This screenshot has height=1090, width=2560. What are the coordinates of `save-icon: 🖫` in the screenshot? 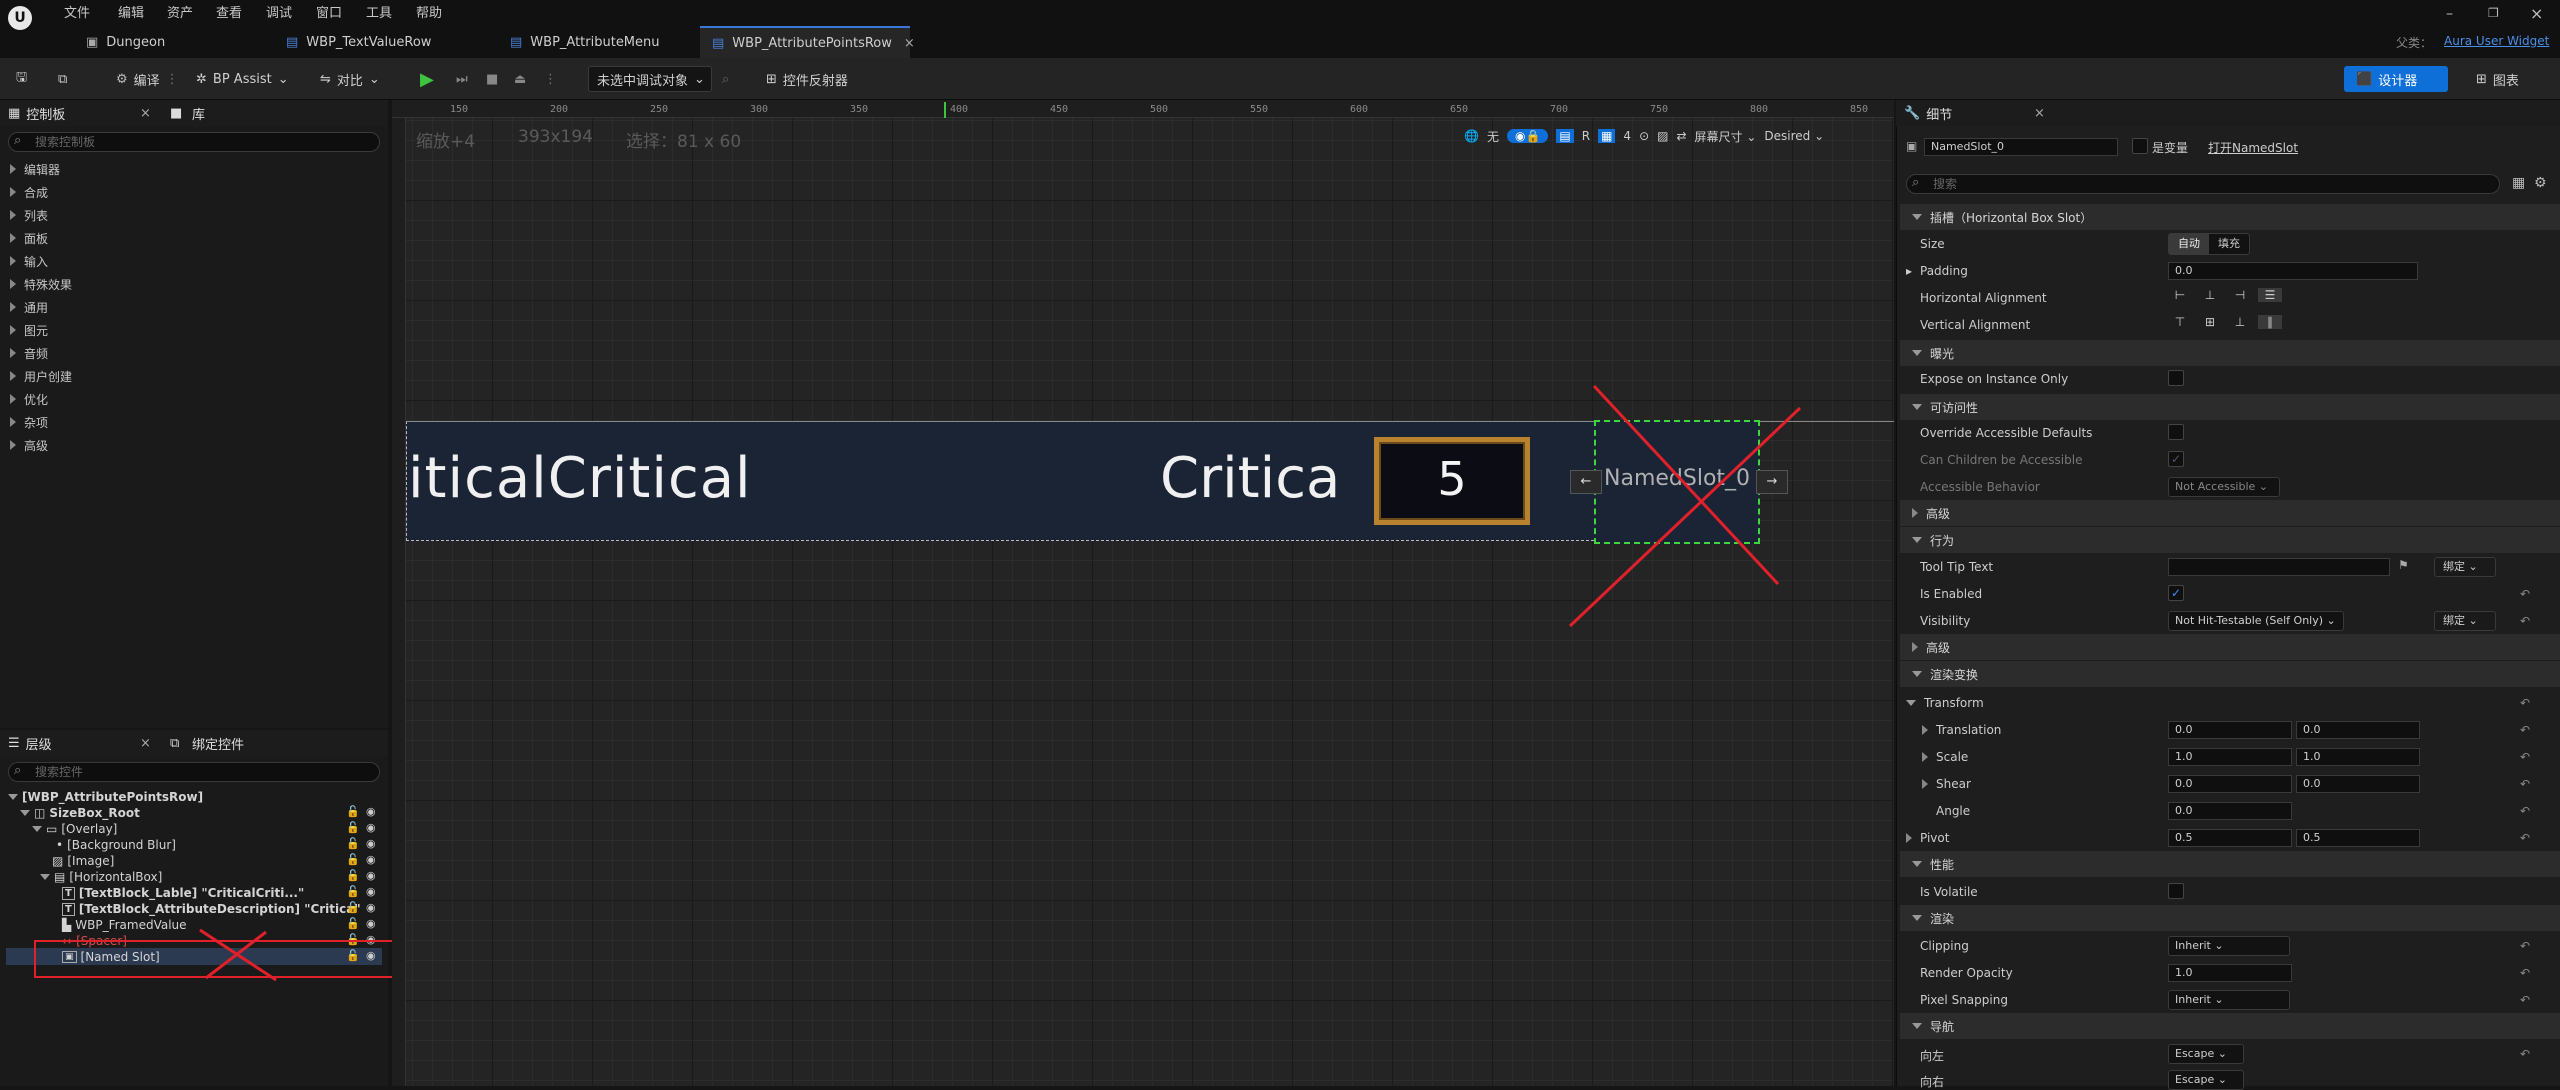 It's located at (21, 79).